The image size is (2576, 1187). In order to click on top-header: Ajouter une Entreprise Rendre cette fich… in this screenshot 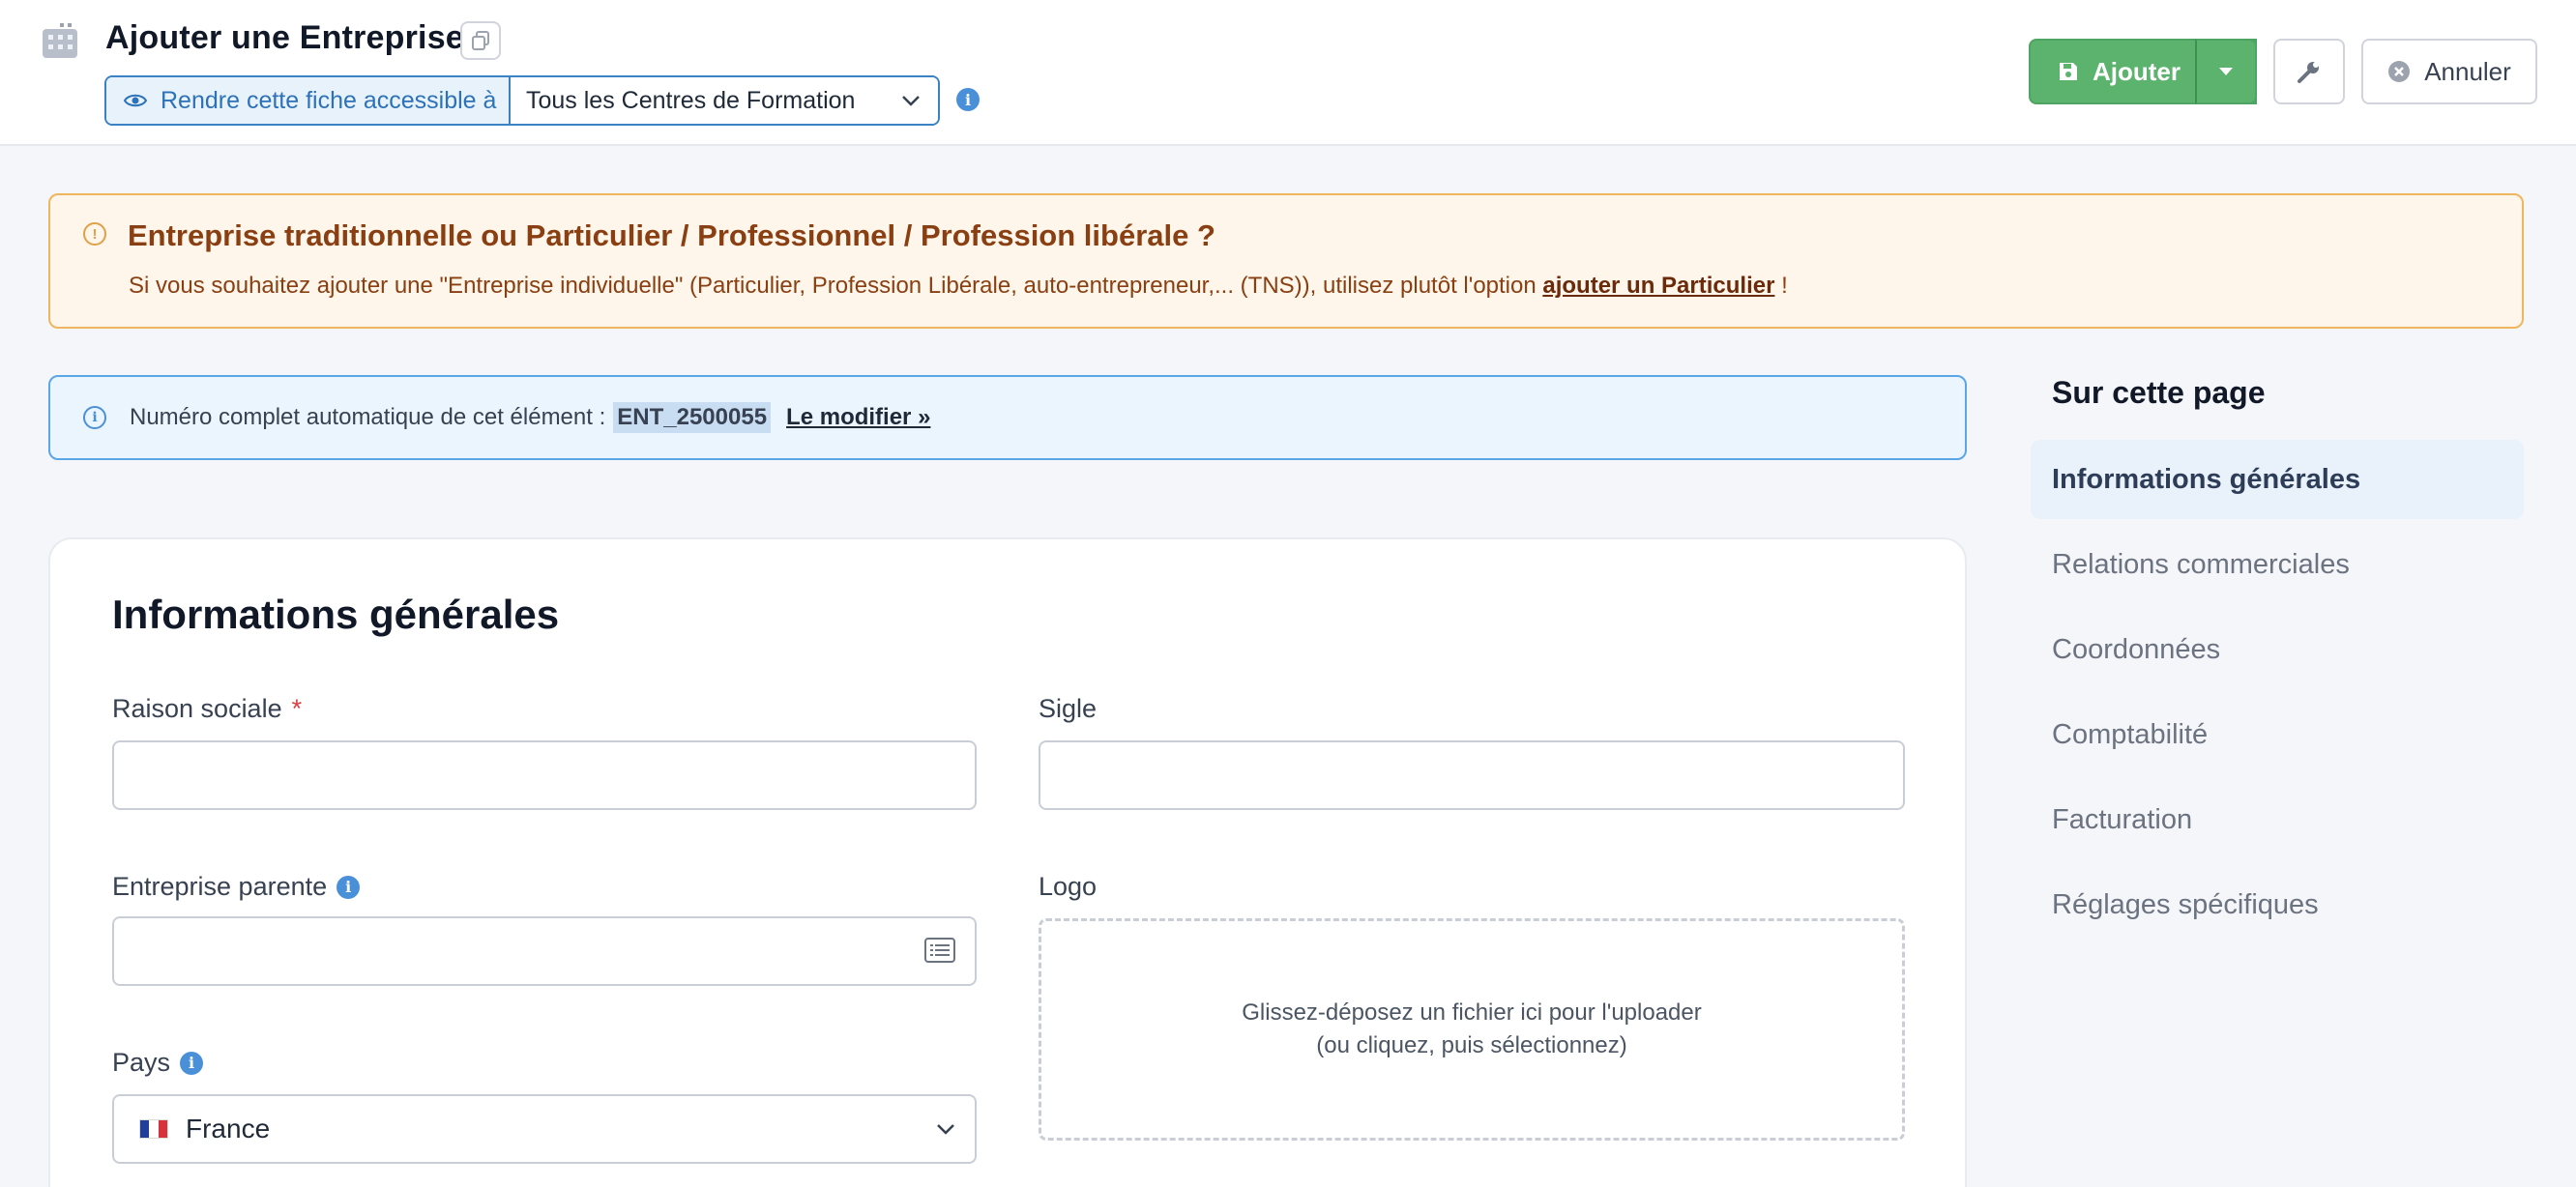, I will do `click(1288, 73)`.